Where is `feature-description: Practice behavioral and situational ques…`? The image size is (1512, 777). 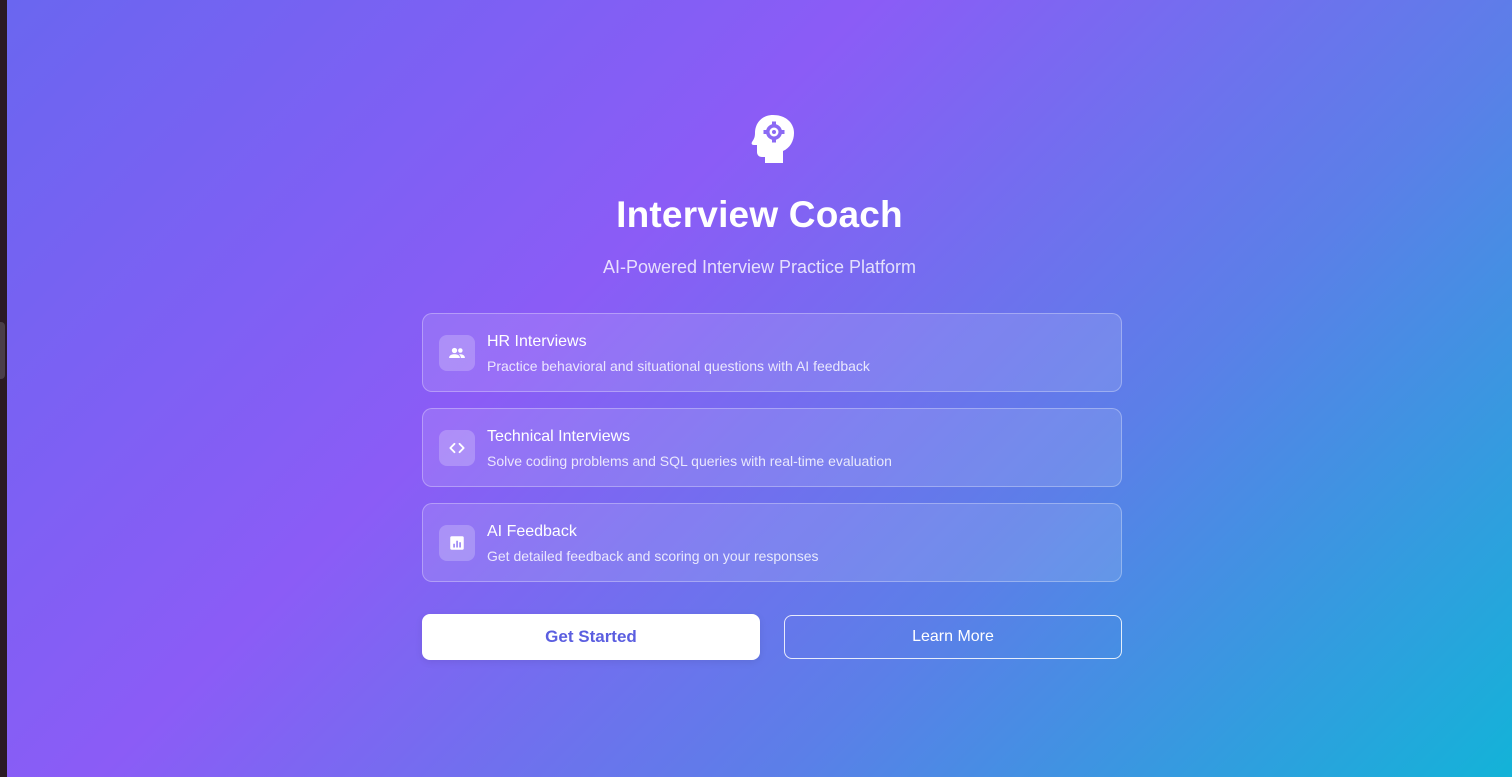 feature-description: Practice behavioral and situational ques… is located at coordinates (678, 366).